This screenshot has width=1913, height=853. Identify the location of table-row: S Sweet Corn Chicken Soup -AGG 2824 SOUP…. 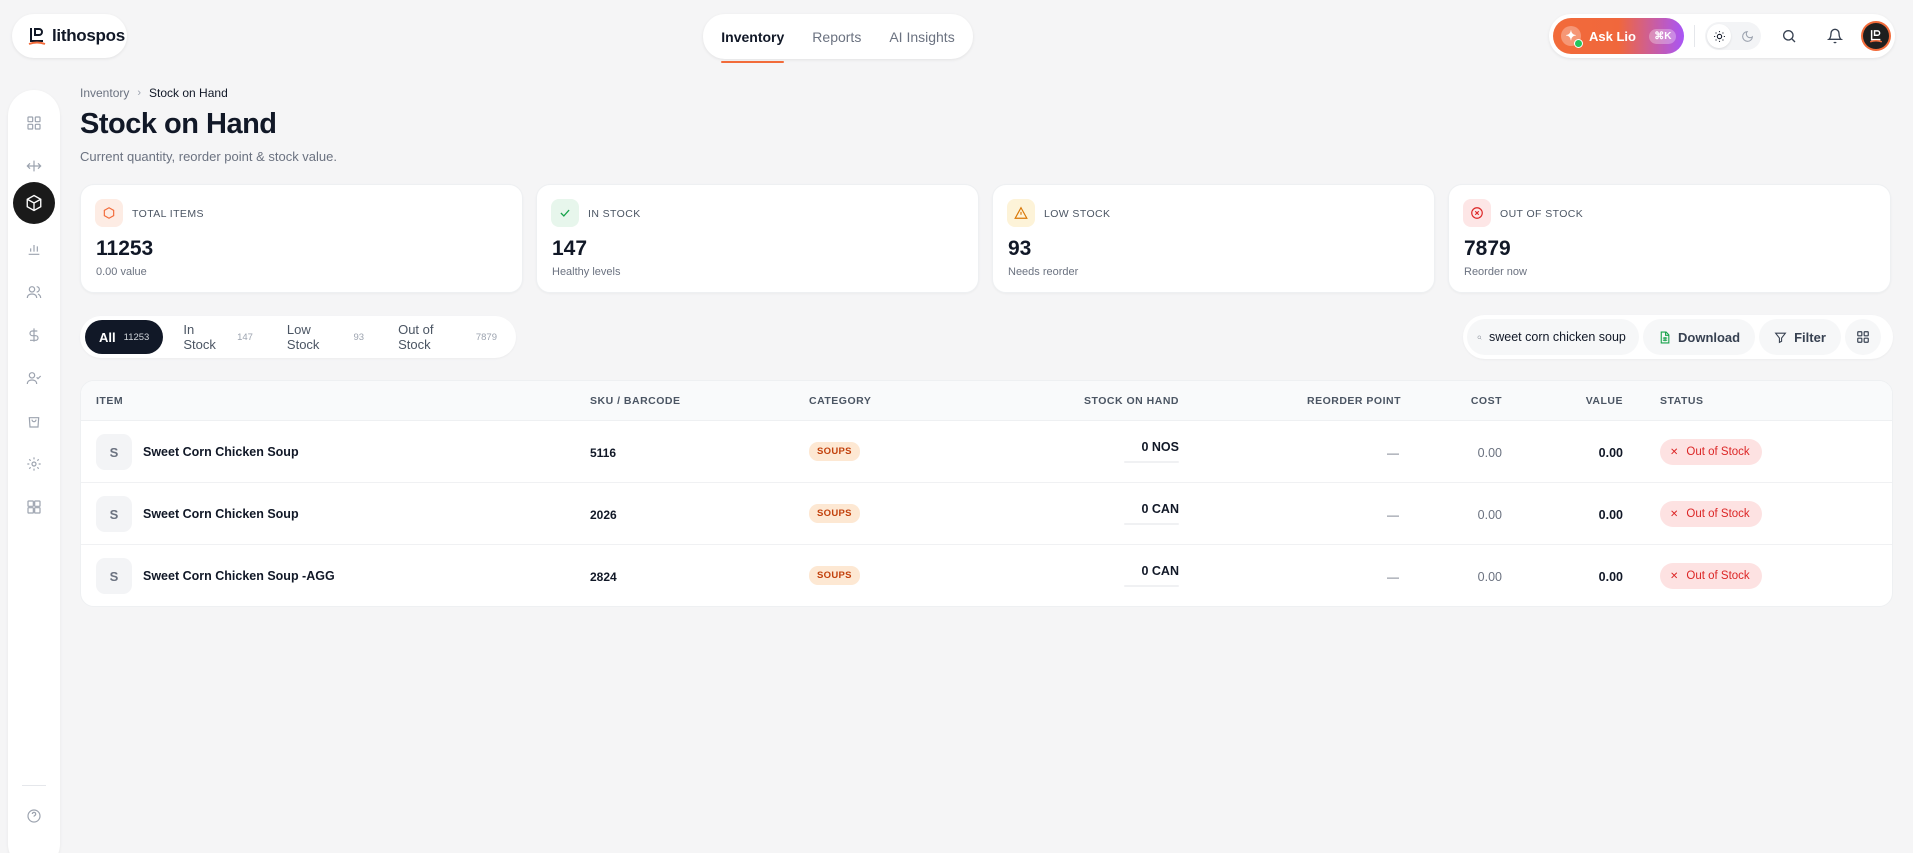
(986, 575).